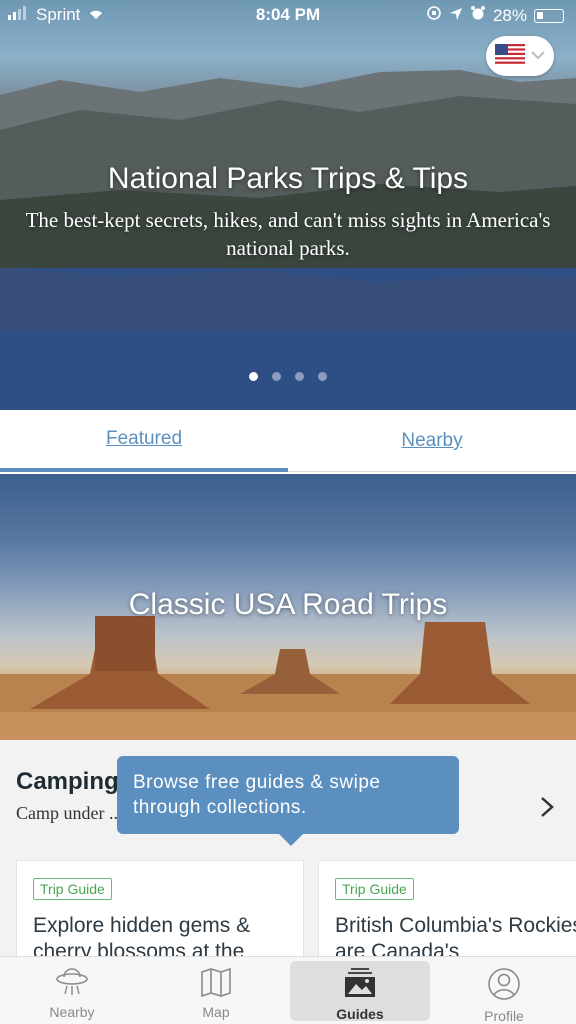 The width and height of the screenshot is (576, 1024). I want to click on nav-map: Map, so click(216, 990).